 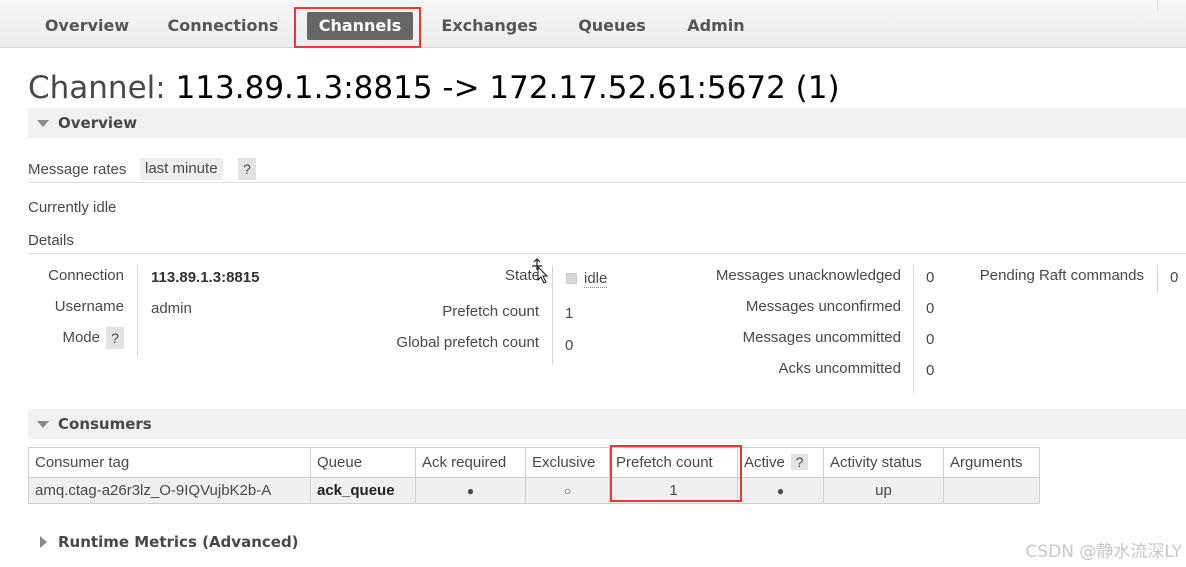 I want to click on column-header-consumer-tag: Consumer tag, so click(x=169, y=462).